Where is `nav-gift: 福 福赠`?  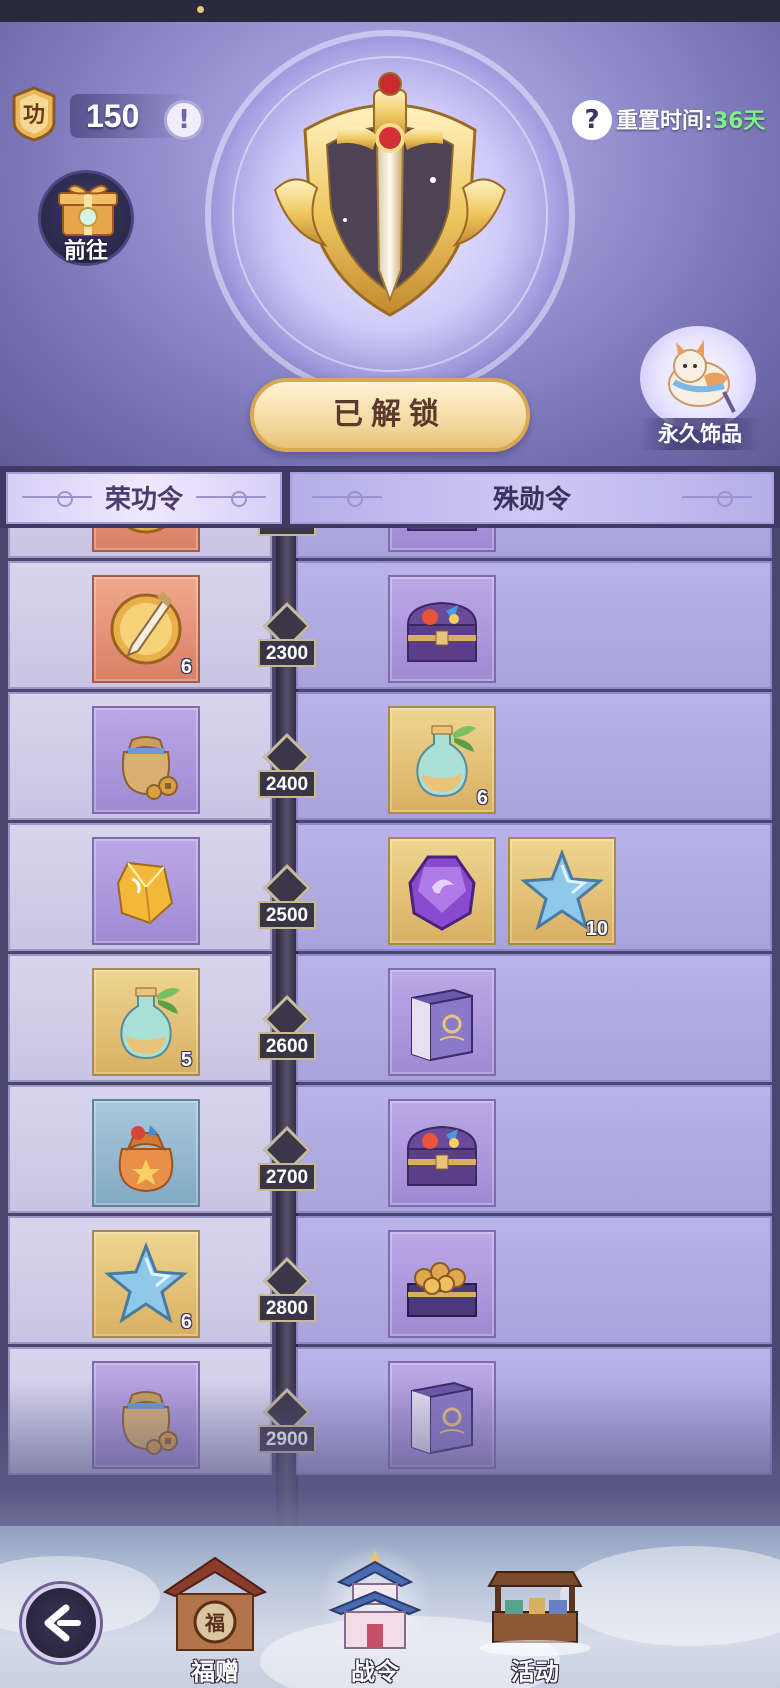 nav-gift: 福 福赠 is located at coordinates (215, 1616).